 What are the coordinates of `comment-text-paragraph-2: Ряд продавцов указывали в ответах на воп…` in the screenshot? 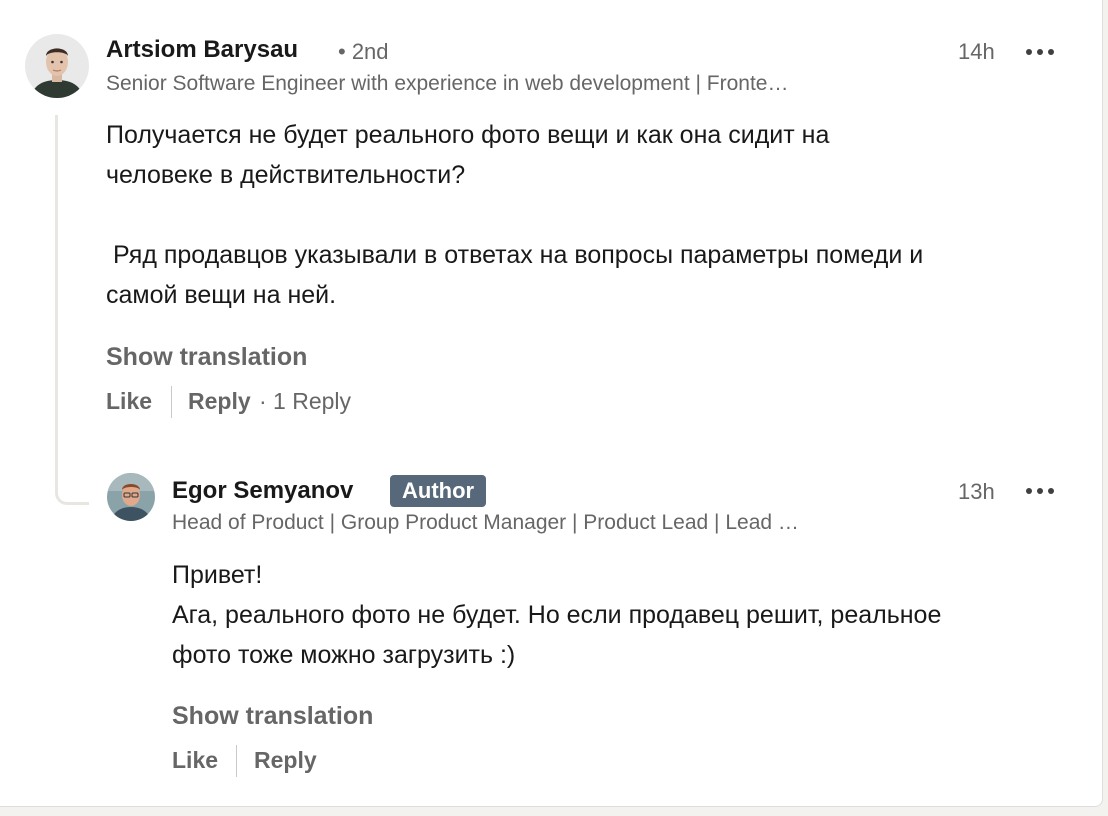 It's located at (515, 275).